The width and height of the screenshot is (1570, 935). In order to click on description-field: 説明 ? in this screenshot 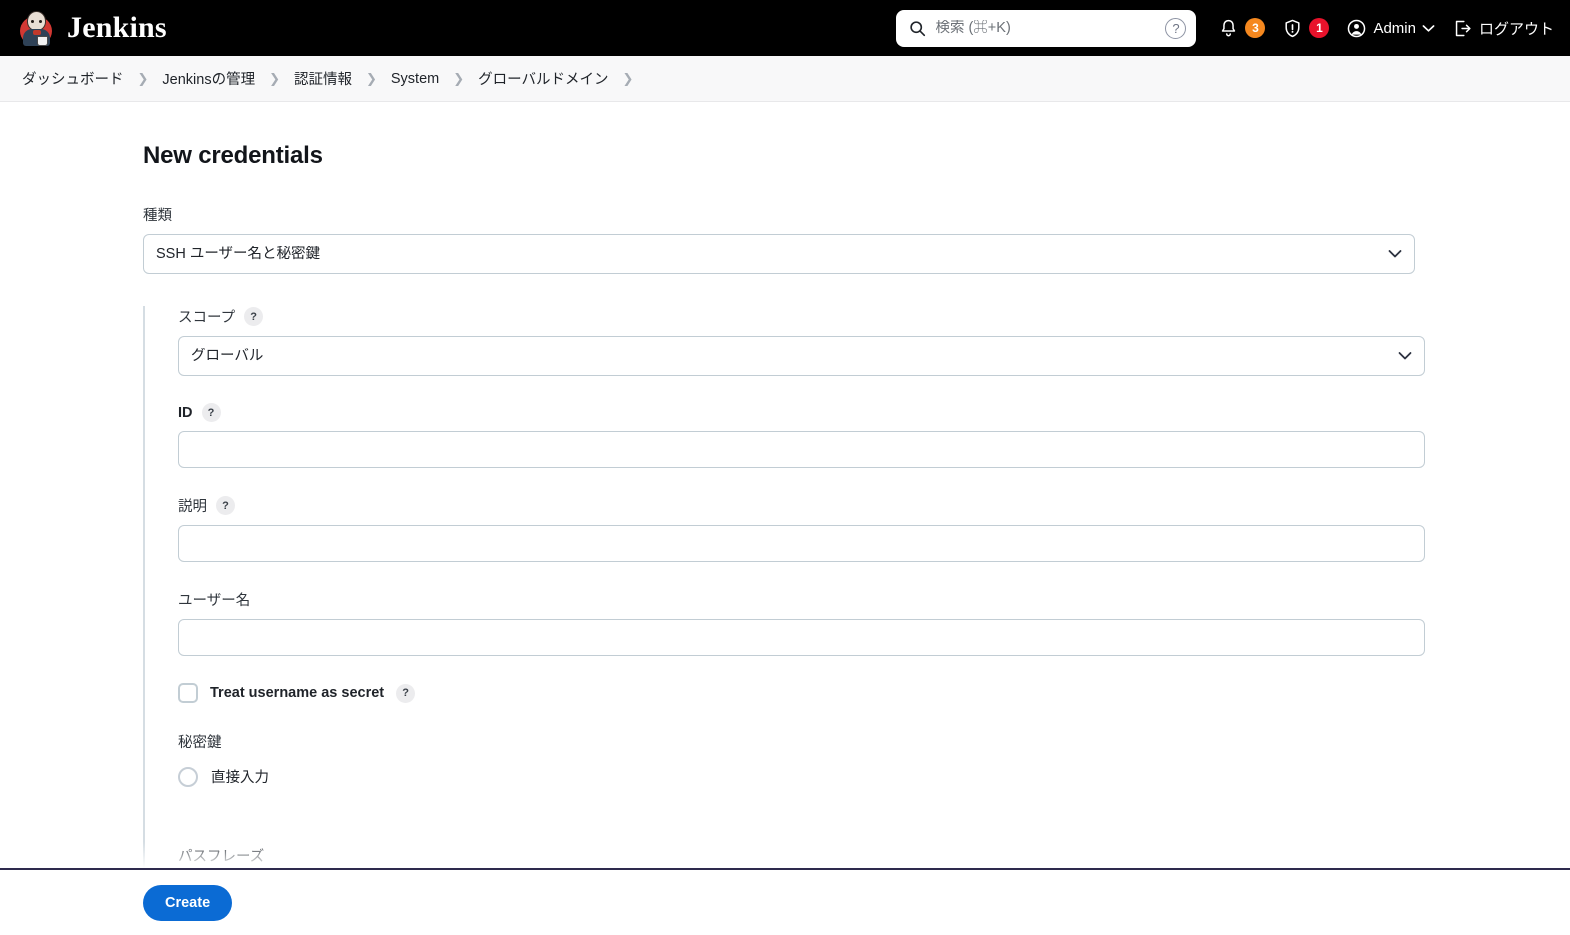, I will do `click(809, 528)`.